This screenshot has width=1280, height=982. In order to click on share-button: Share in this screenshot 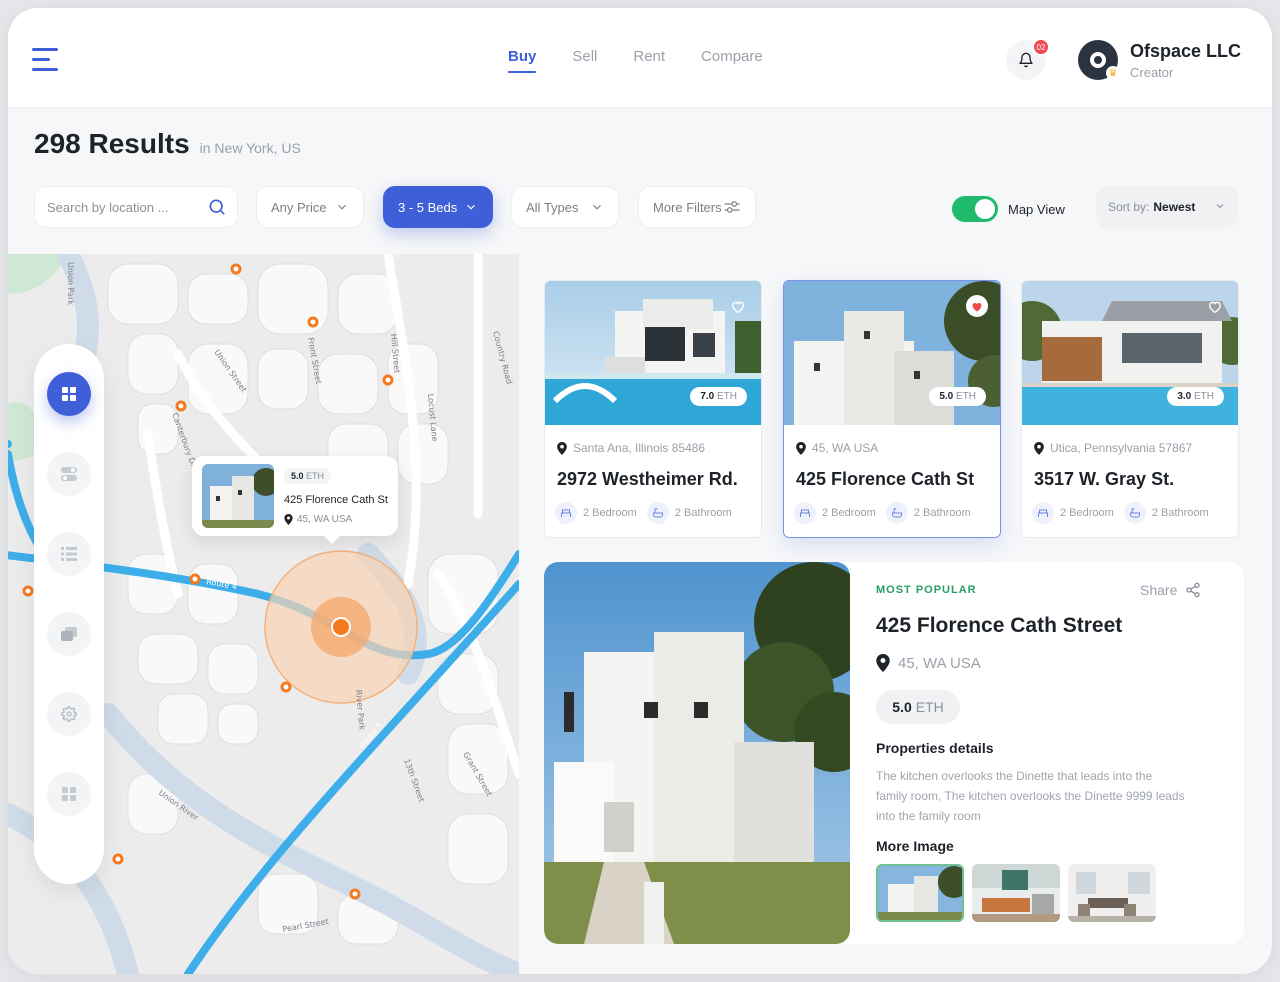, I will do `click(1170, 590)`.